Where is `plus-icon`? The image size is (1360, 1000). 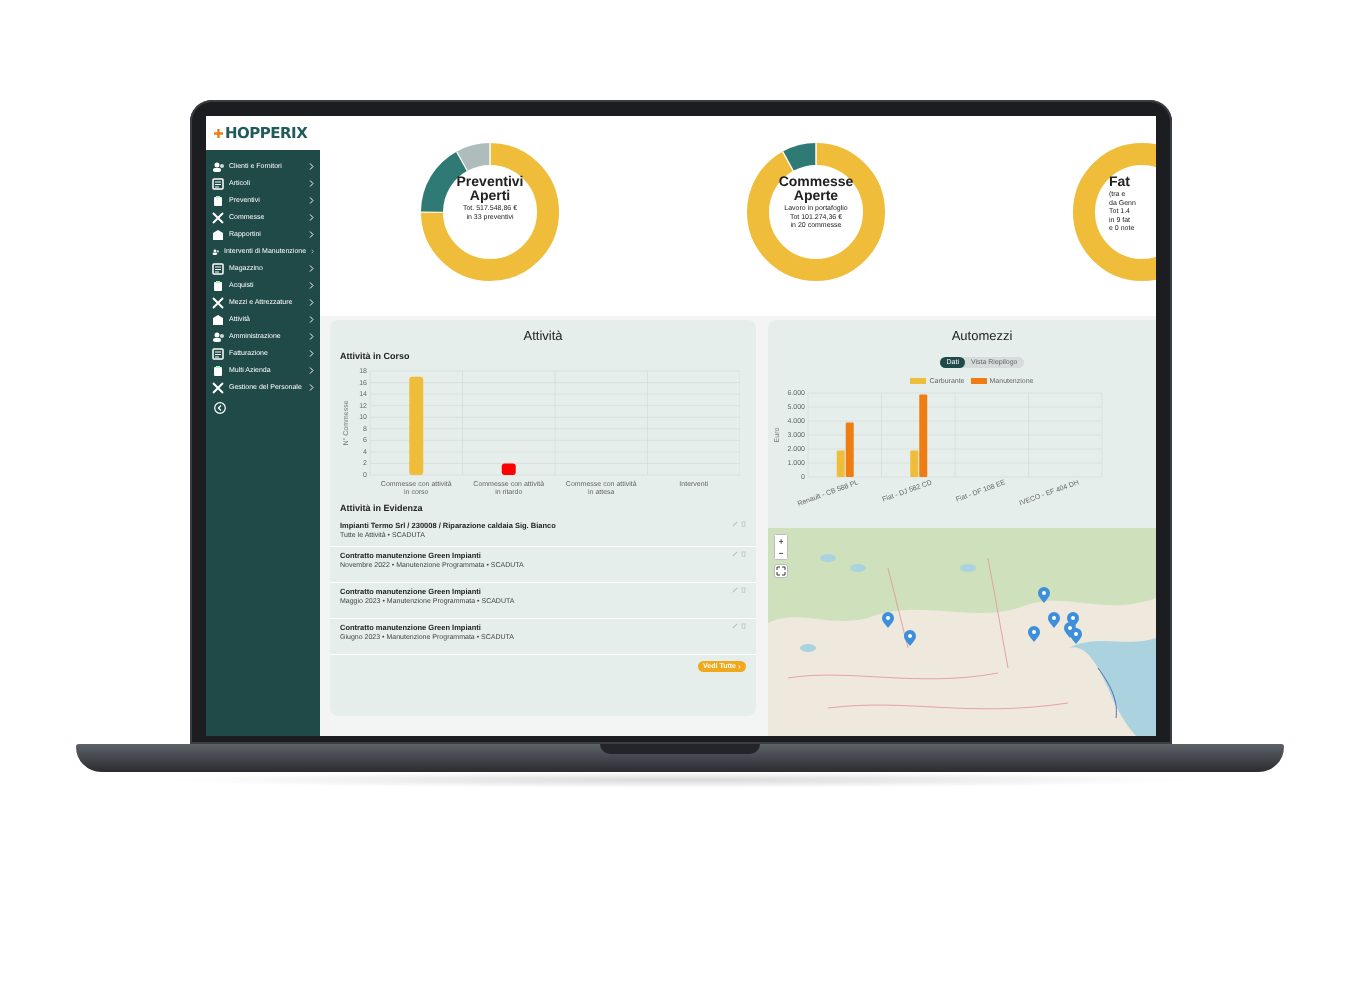
plus-icon is located at coordinates (217, 133).